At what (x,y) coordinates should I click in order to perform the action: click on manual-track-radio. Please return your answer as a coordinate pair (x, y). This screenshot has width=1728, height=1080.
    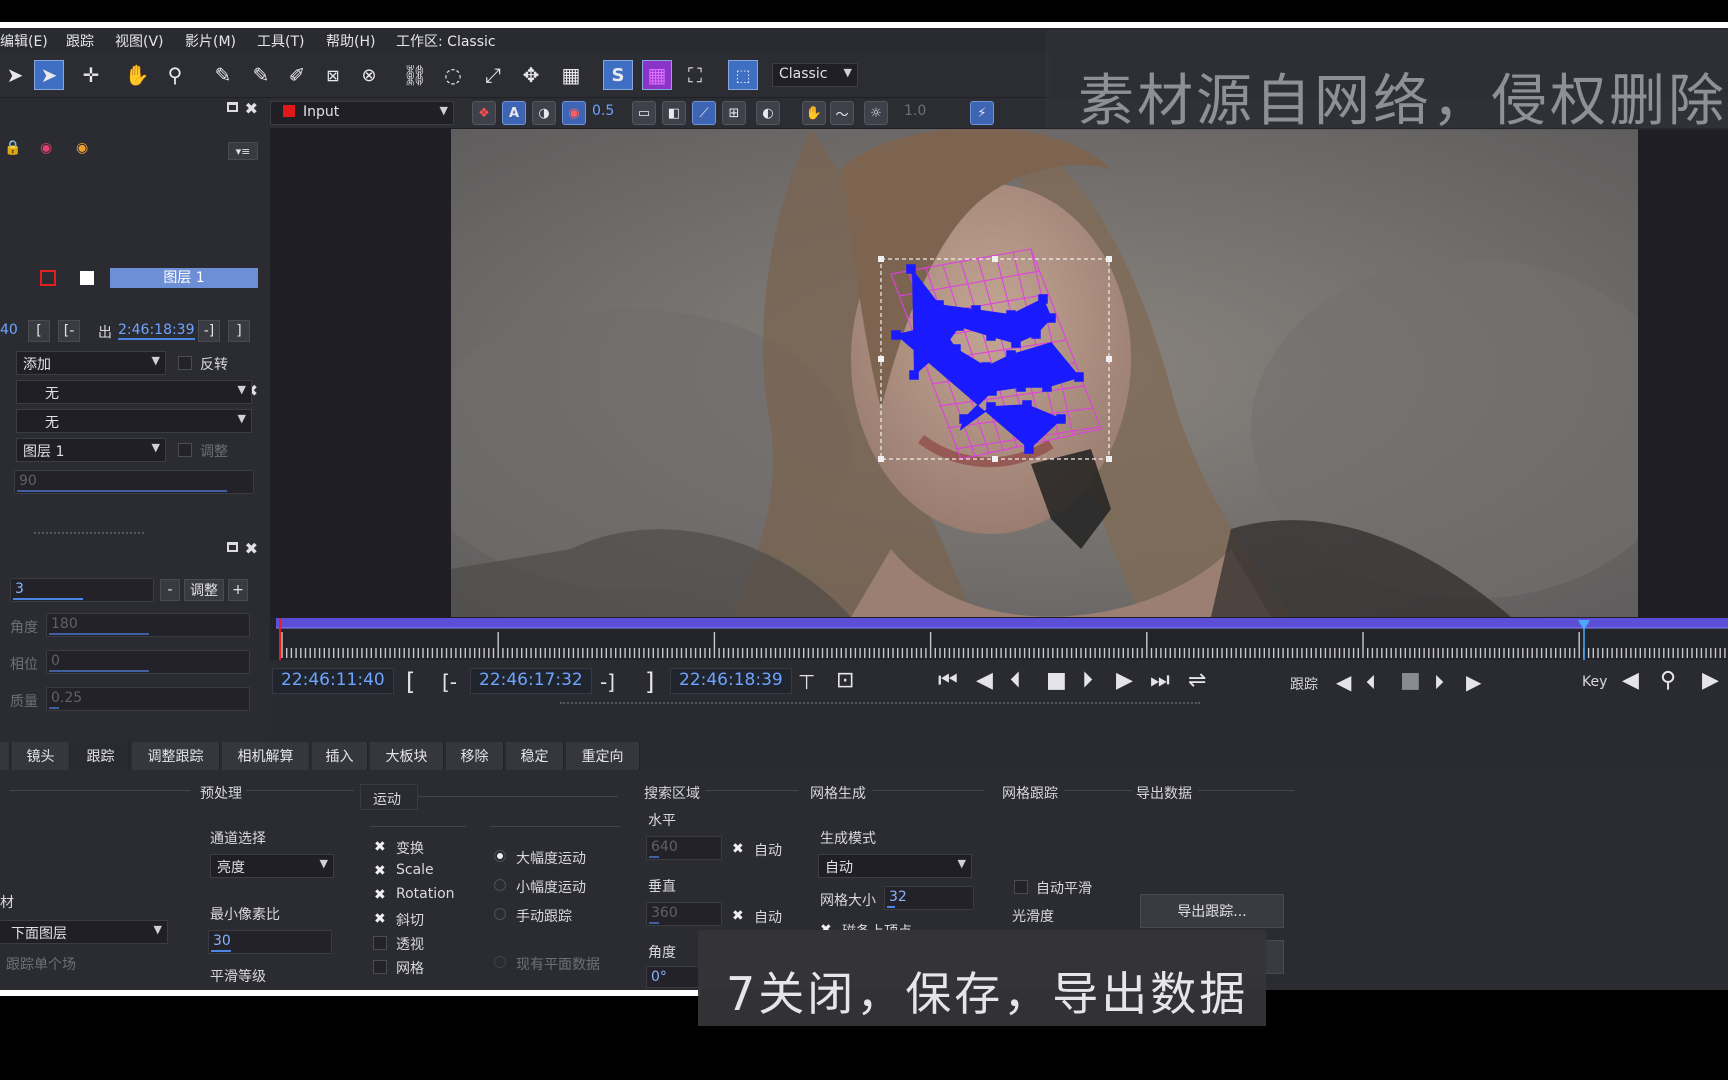
    Looking at the image, I should click on (500, 914).